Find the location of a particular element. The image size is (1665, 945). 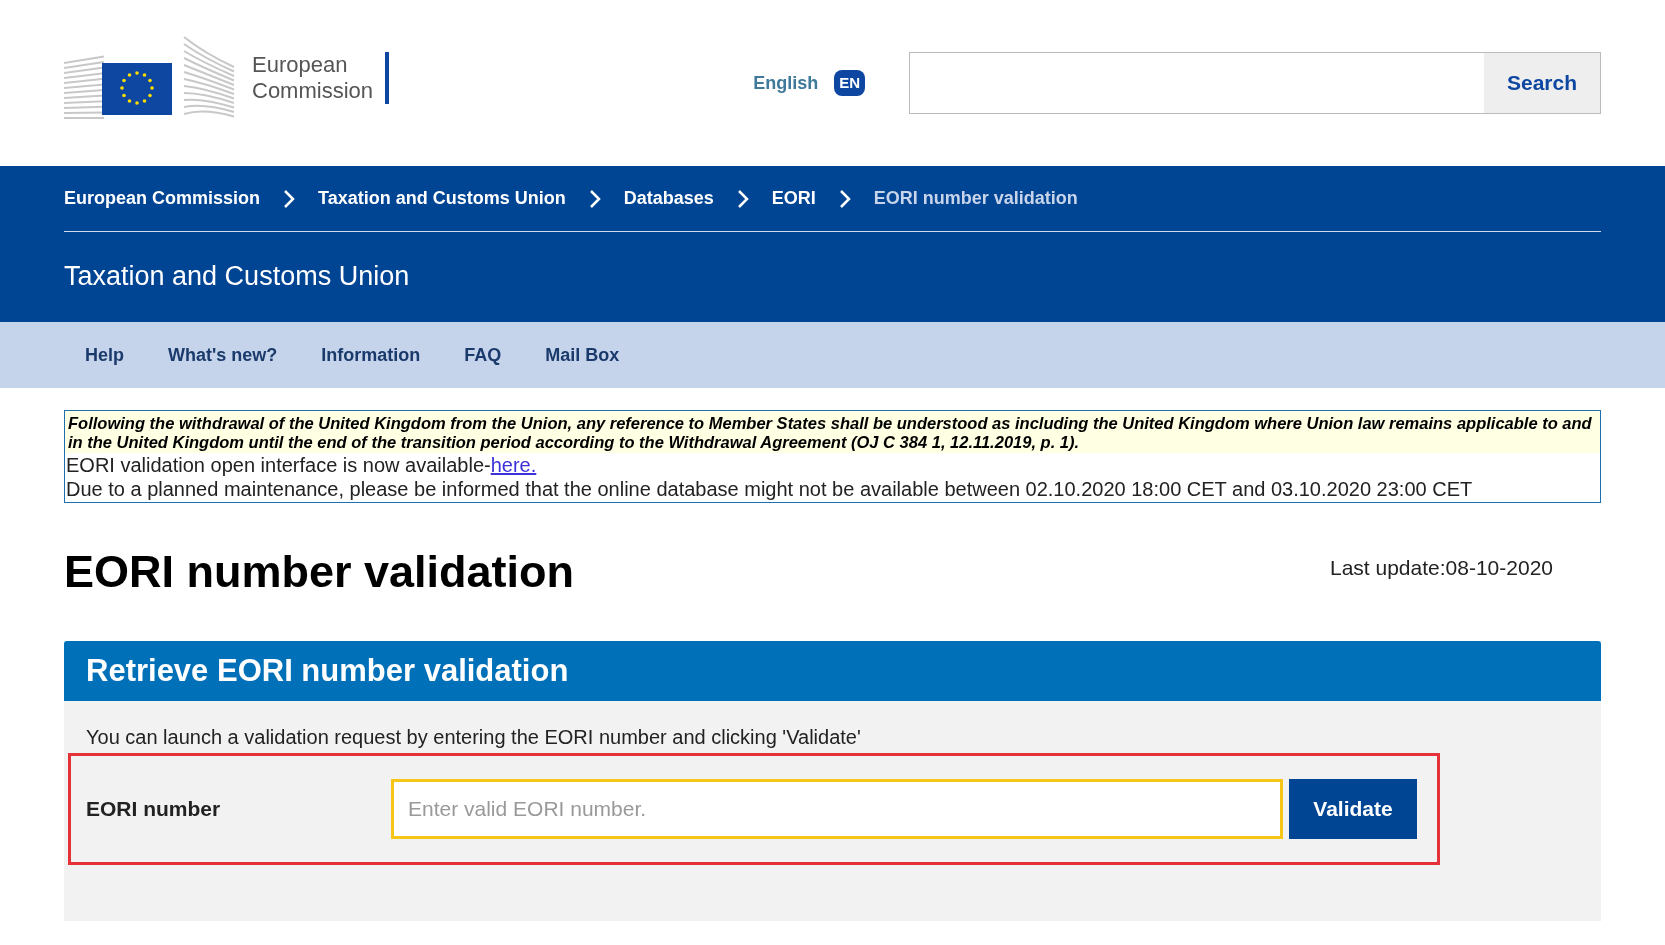

panel-title: Retrieve EORI number validation is located at coordinates (327, 670).